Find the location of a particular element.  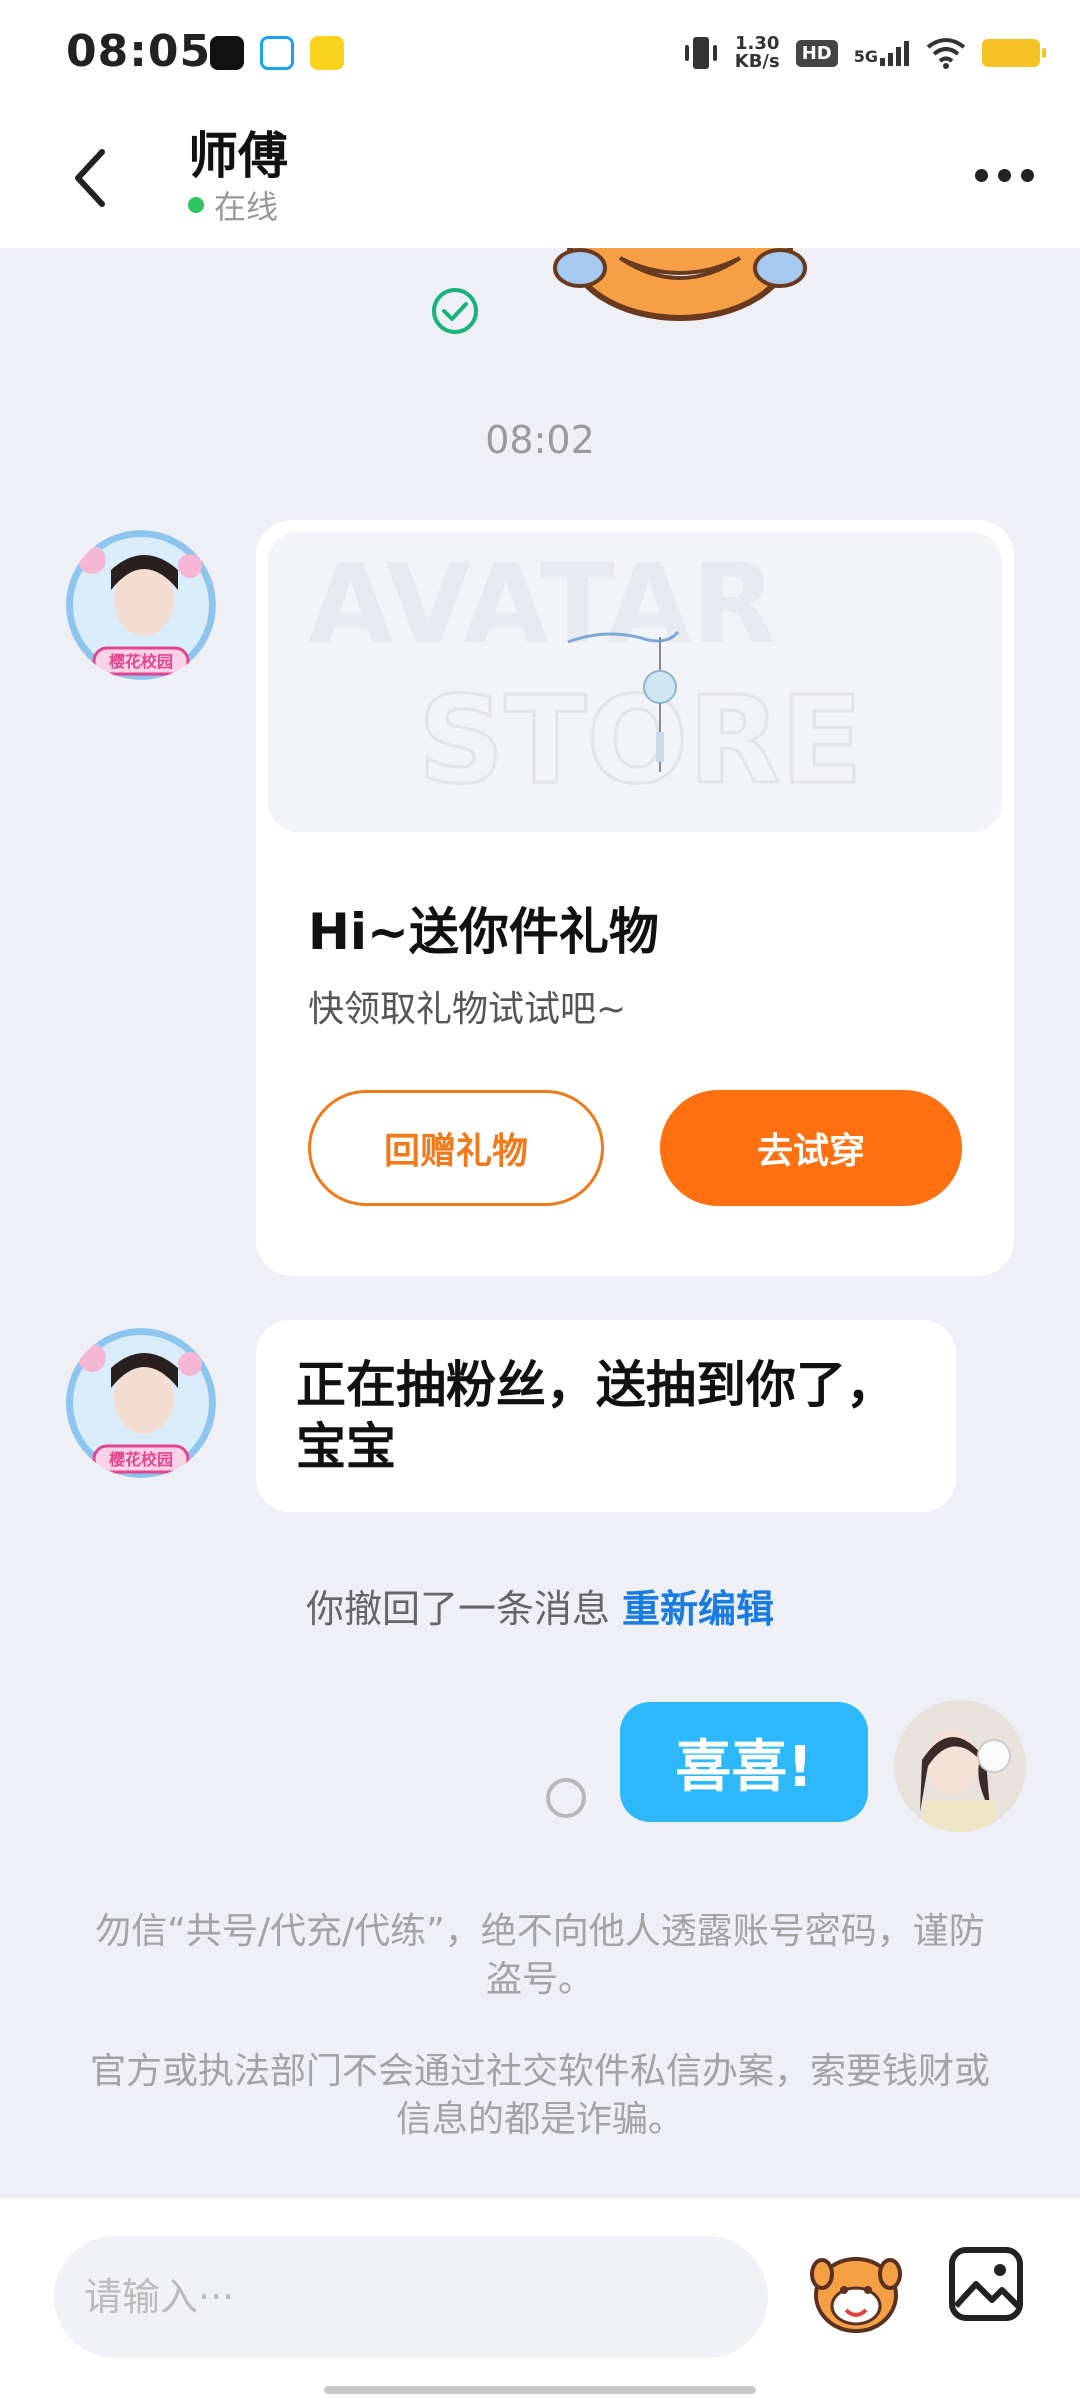

battery-icon is located at coordinates (1014, 53).